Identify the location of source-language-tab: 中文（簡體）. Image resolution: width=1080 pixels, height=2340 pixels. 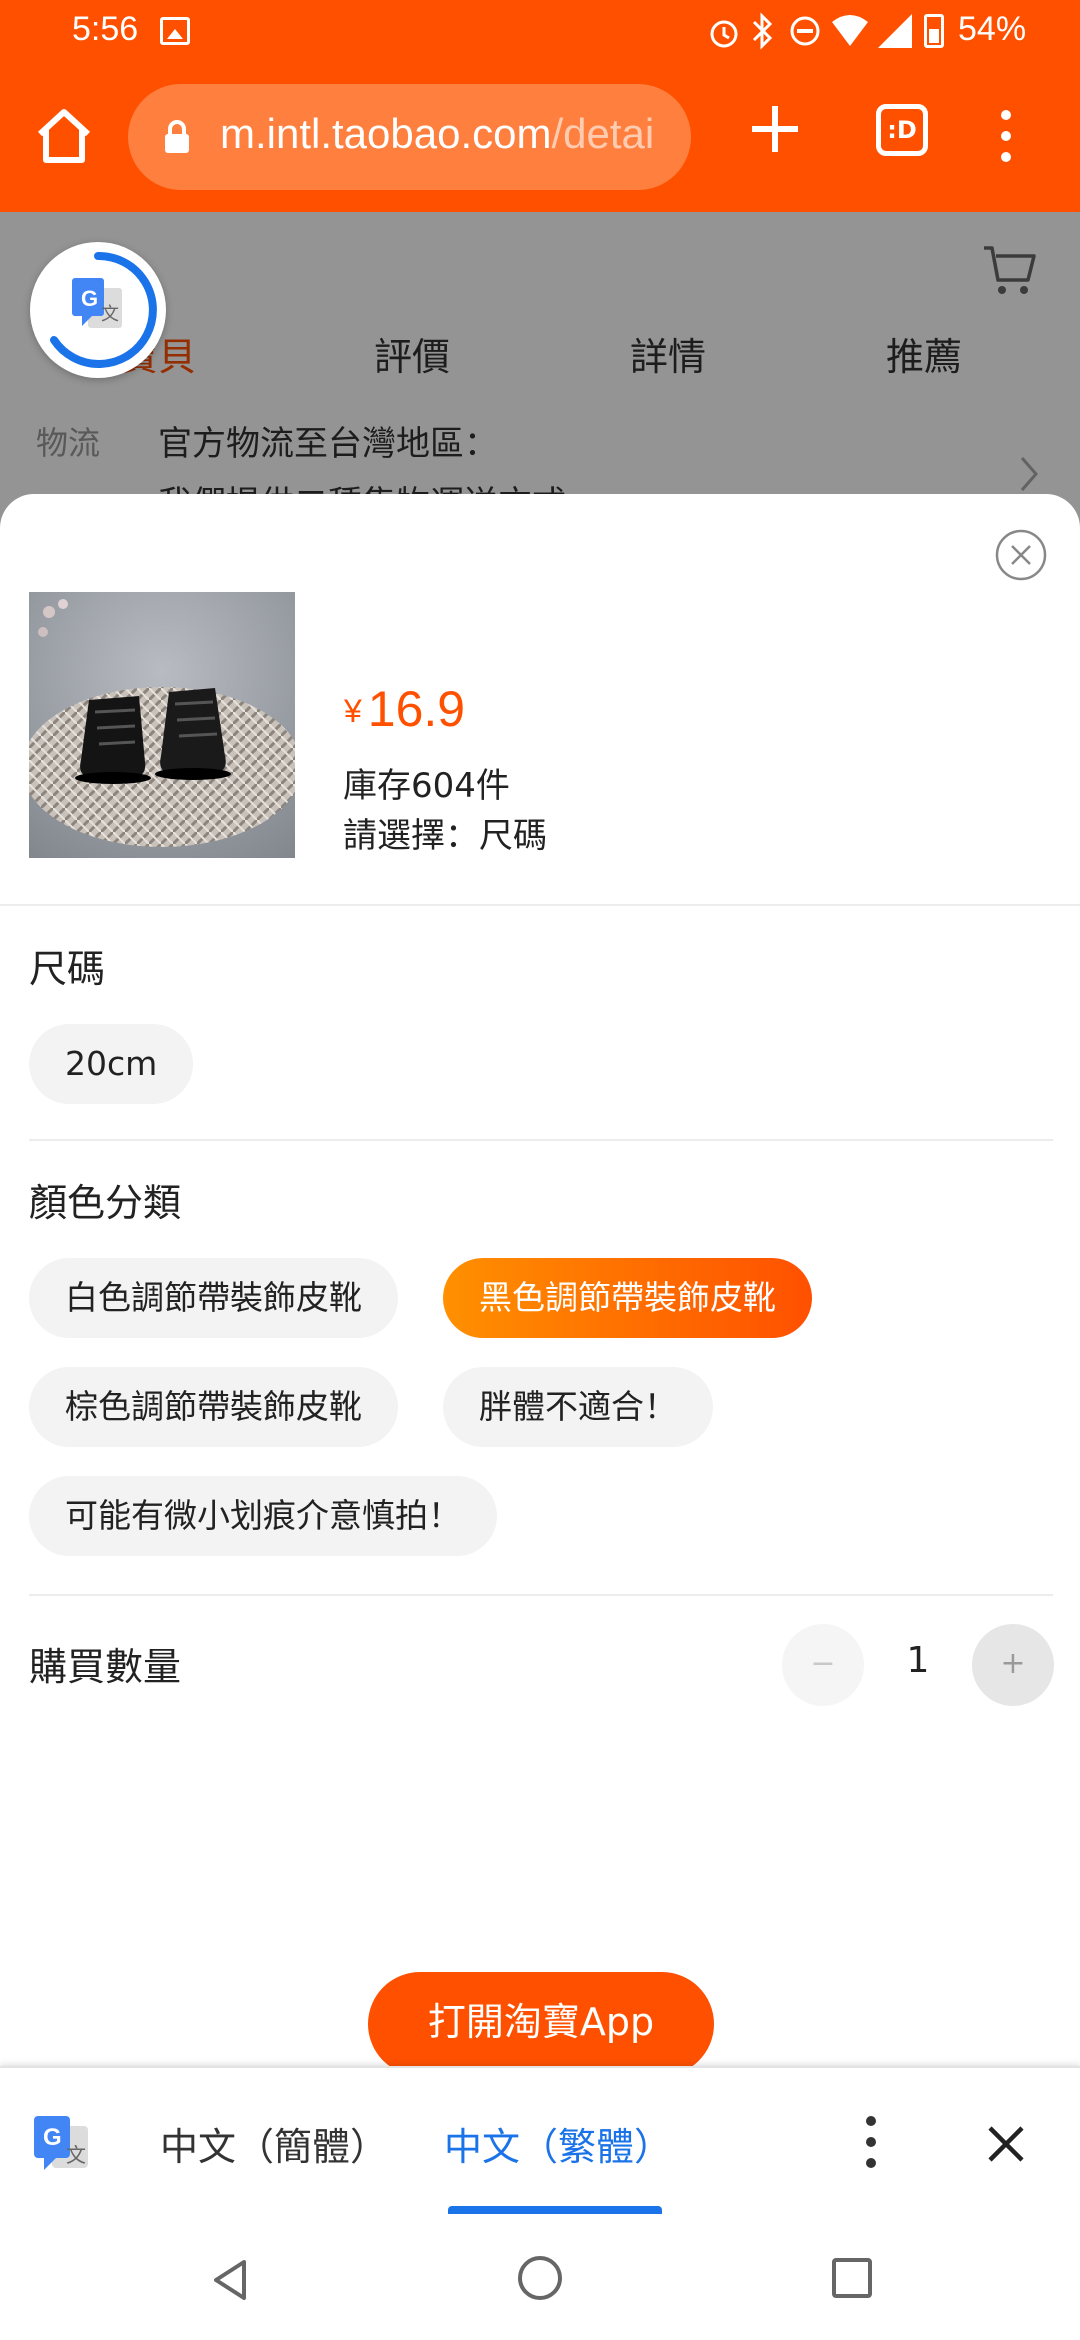
(274, 2143).